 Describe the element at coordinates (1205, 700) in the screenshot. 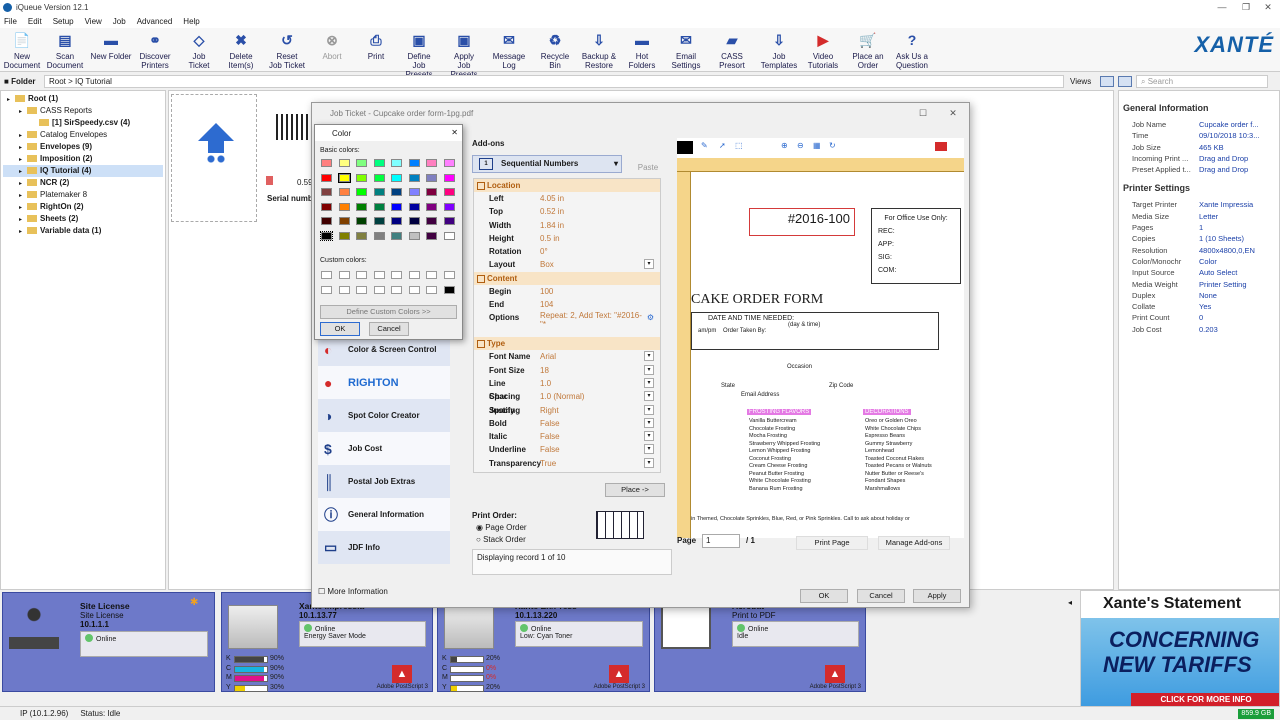

I see `banner-cta: CLICK FOR MORE INFO` at that location.